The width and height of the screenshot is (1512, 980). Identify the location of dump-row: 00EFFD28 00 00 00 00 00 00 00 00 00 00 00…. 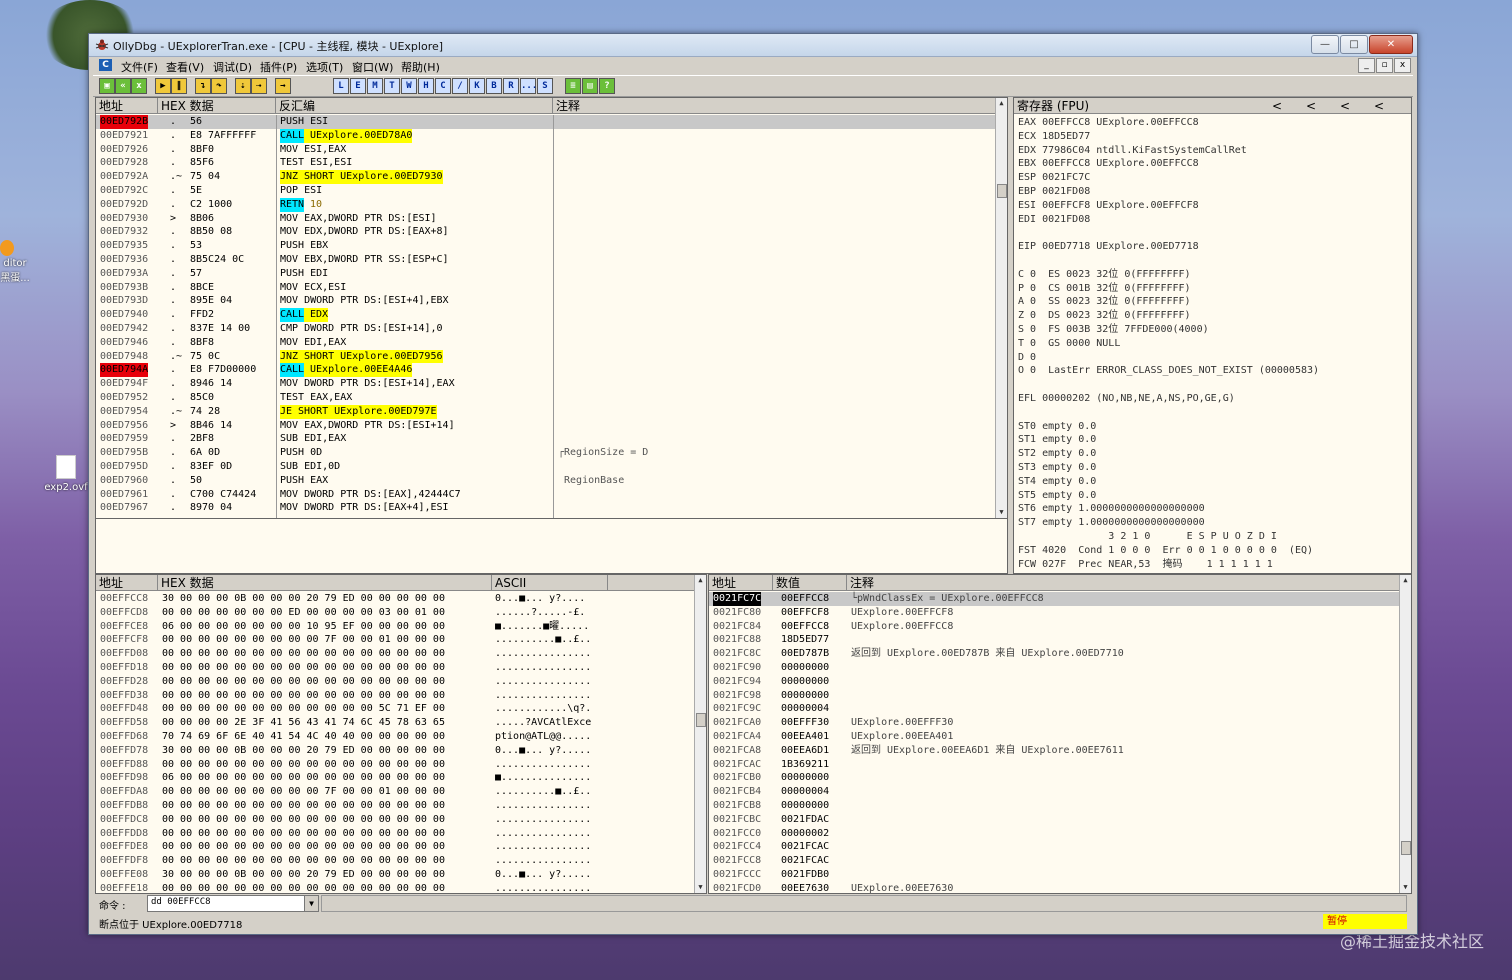
(396, 682).